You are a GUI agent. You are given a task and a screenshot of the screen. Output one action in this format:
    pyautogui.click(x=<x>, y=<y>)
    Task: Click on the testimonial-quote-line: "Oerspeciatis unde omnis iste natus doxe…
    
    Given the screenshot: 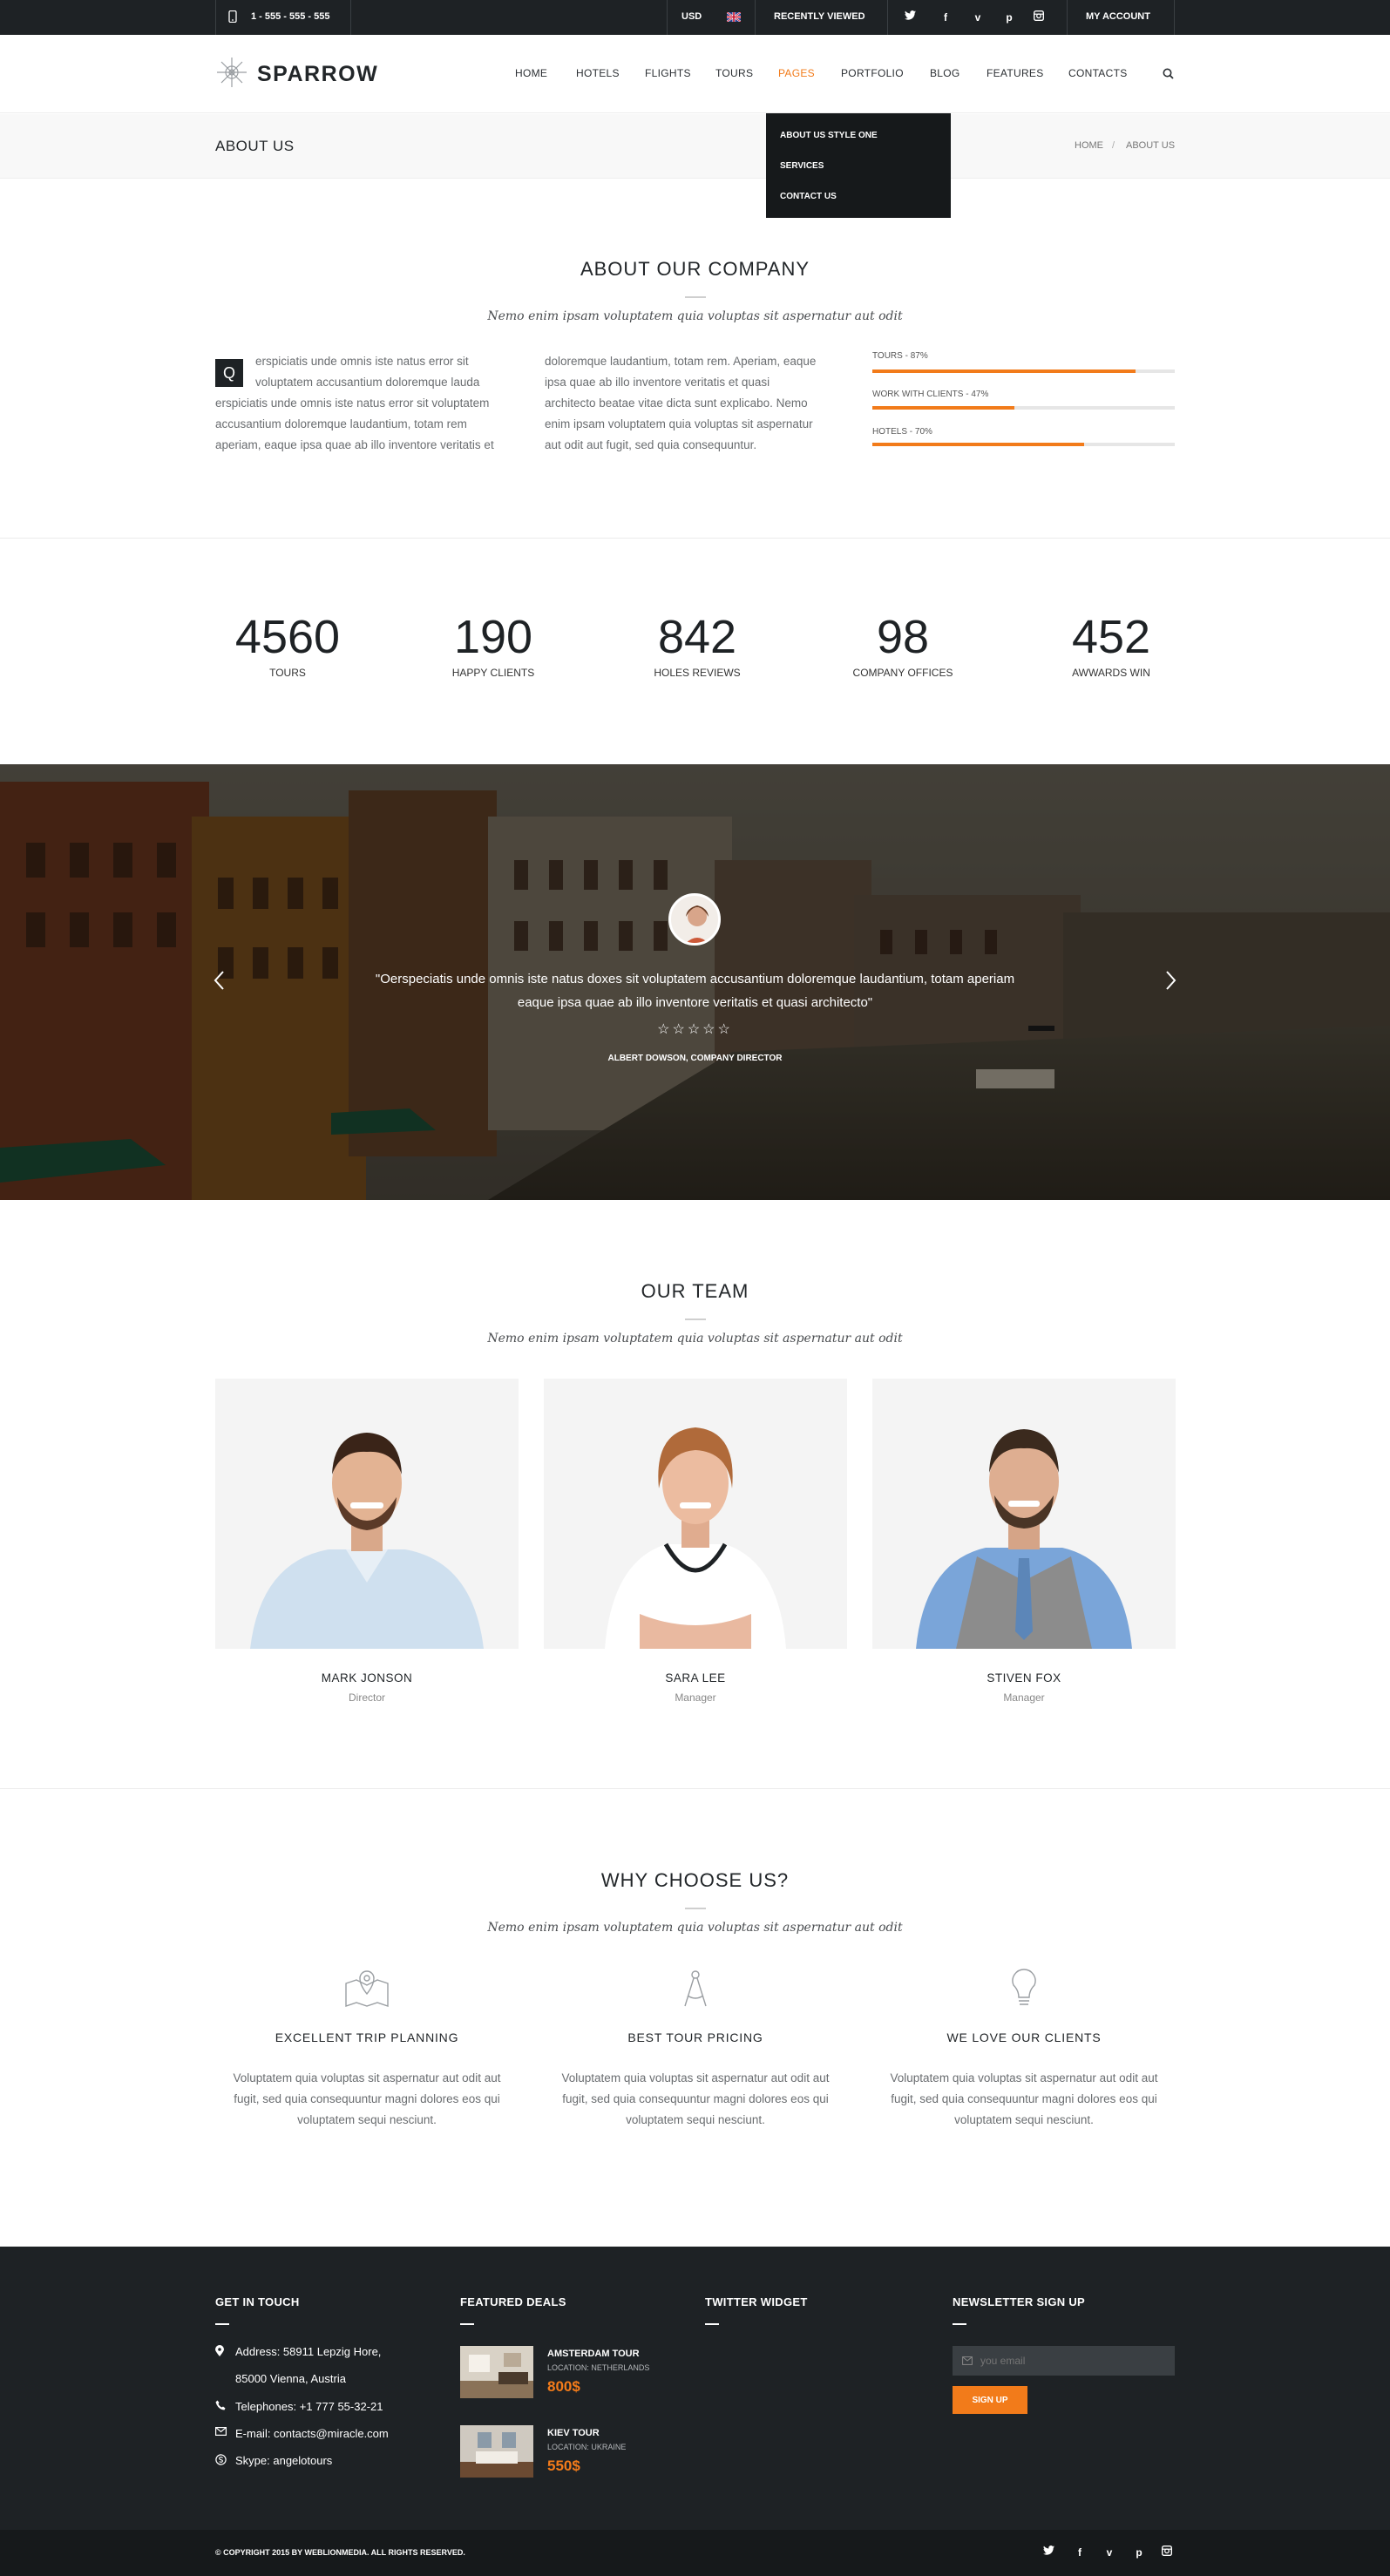 What is the action you would take?
    pyautogui.click(x=695, y=979)
    